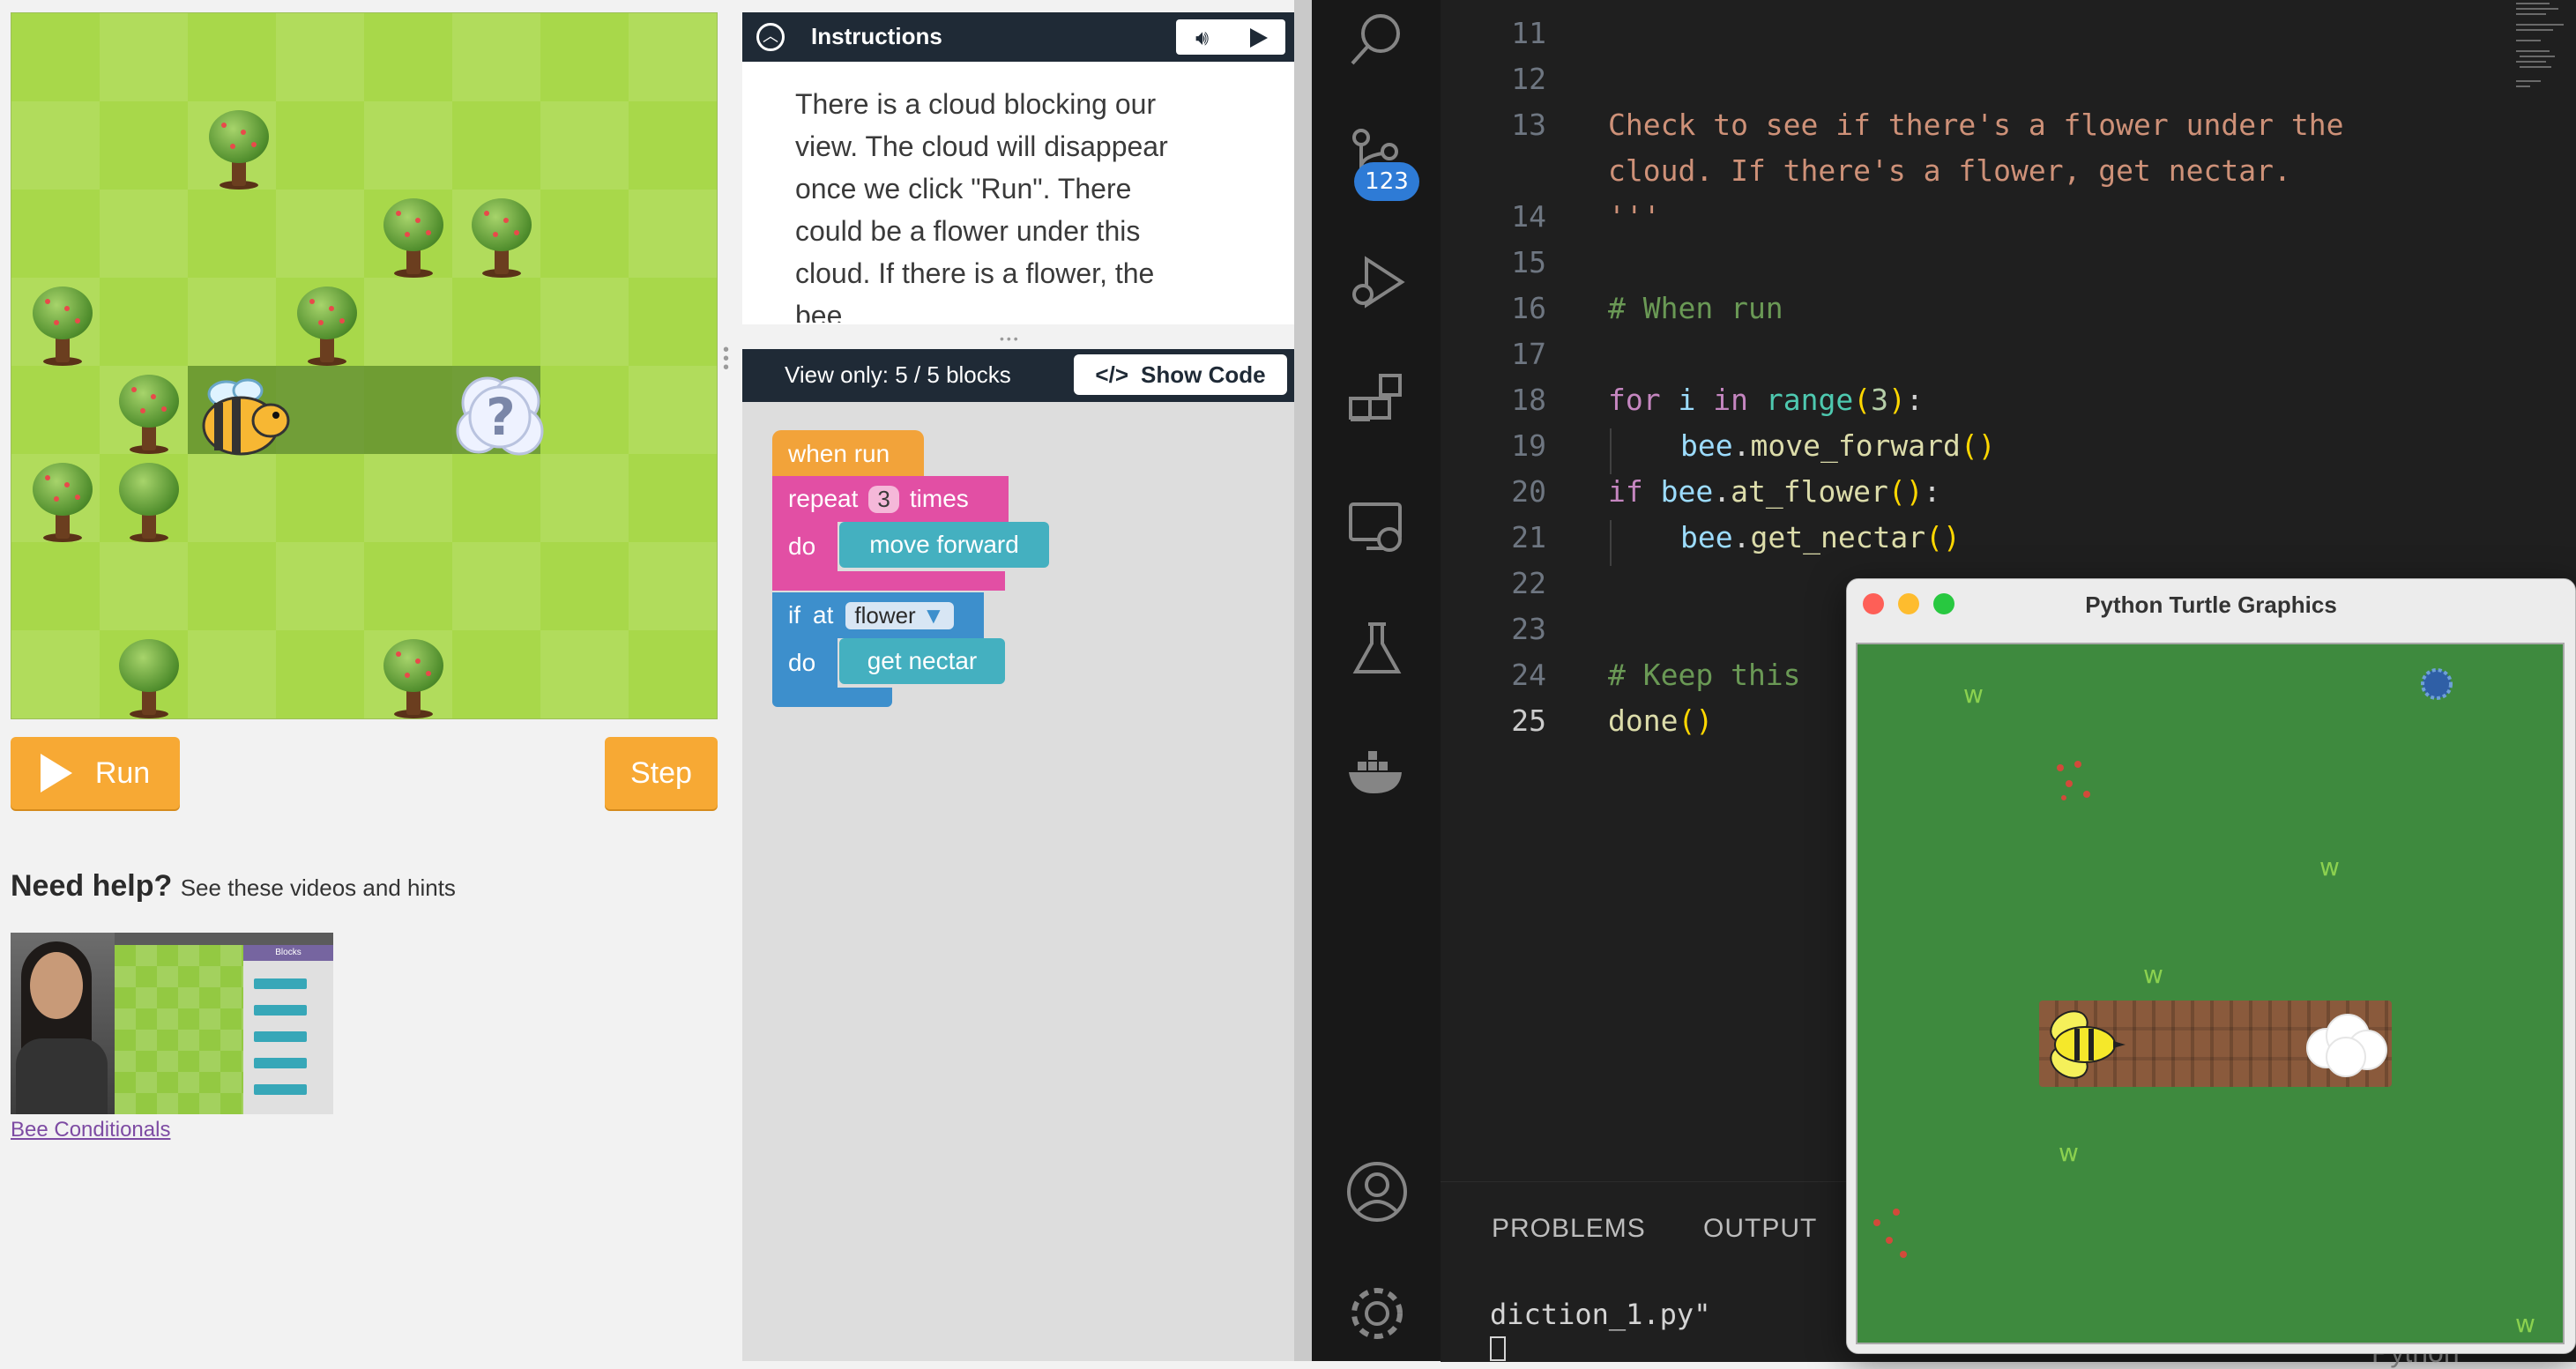 The image size is (2576, 1369). Describe the element at coordinates (1018, 375) in the screenshot. I see `workspace-header: View only: 5 / 5 blocks </> Show Code` at that location.